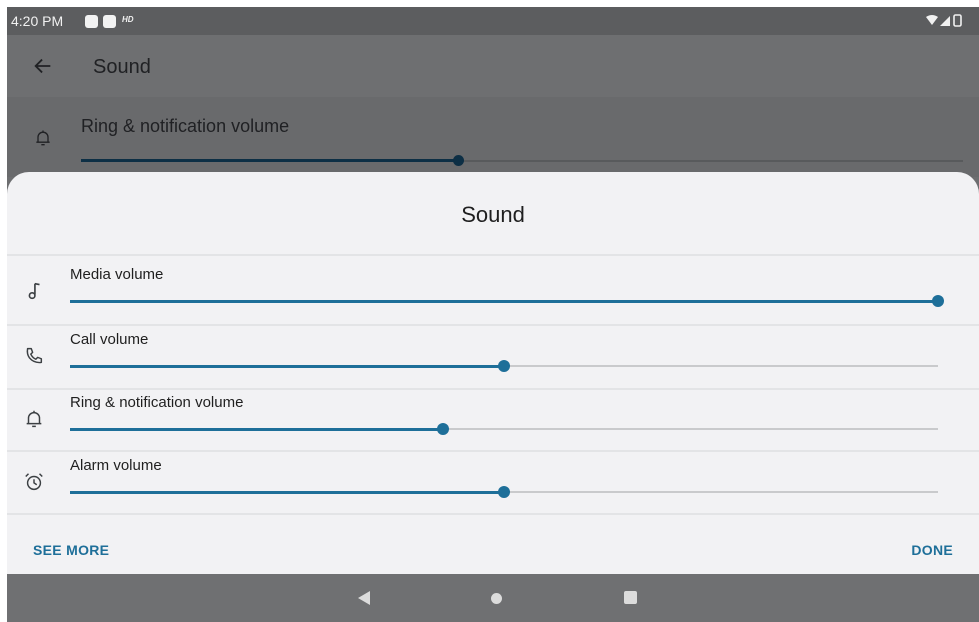 The width and height of the screenshot is (979, 622). I want to click on back-arrow-icon, so click(43, 66).